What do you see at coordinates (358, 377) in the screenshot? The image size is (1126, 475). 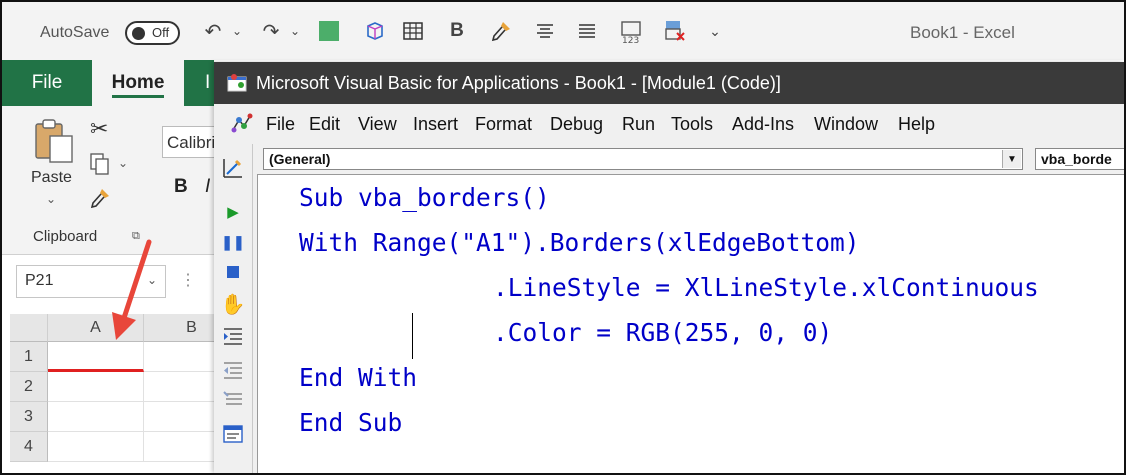 I see `code-line-5: End With` at bounding box center [358, 377].